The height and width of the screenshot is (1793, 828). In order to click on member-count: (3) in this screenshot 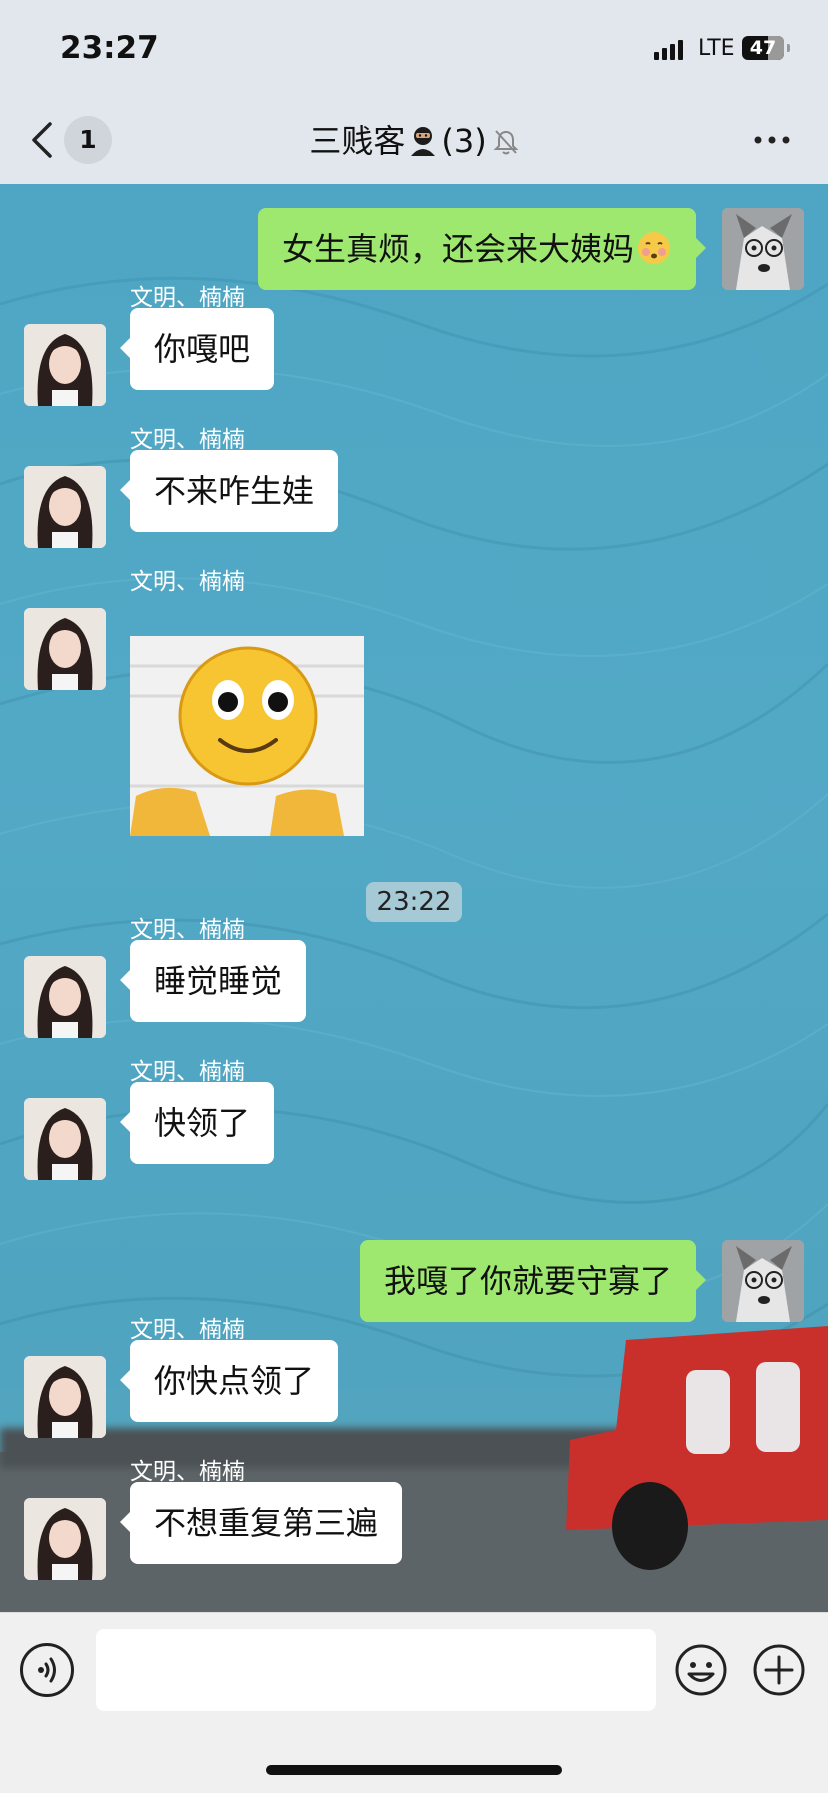, I will do `click(464, 141)`.